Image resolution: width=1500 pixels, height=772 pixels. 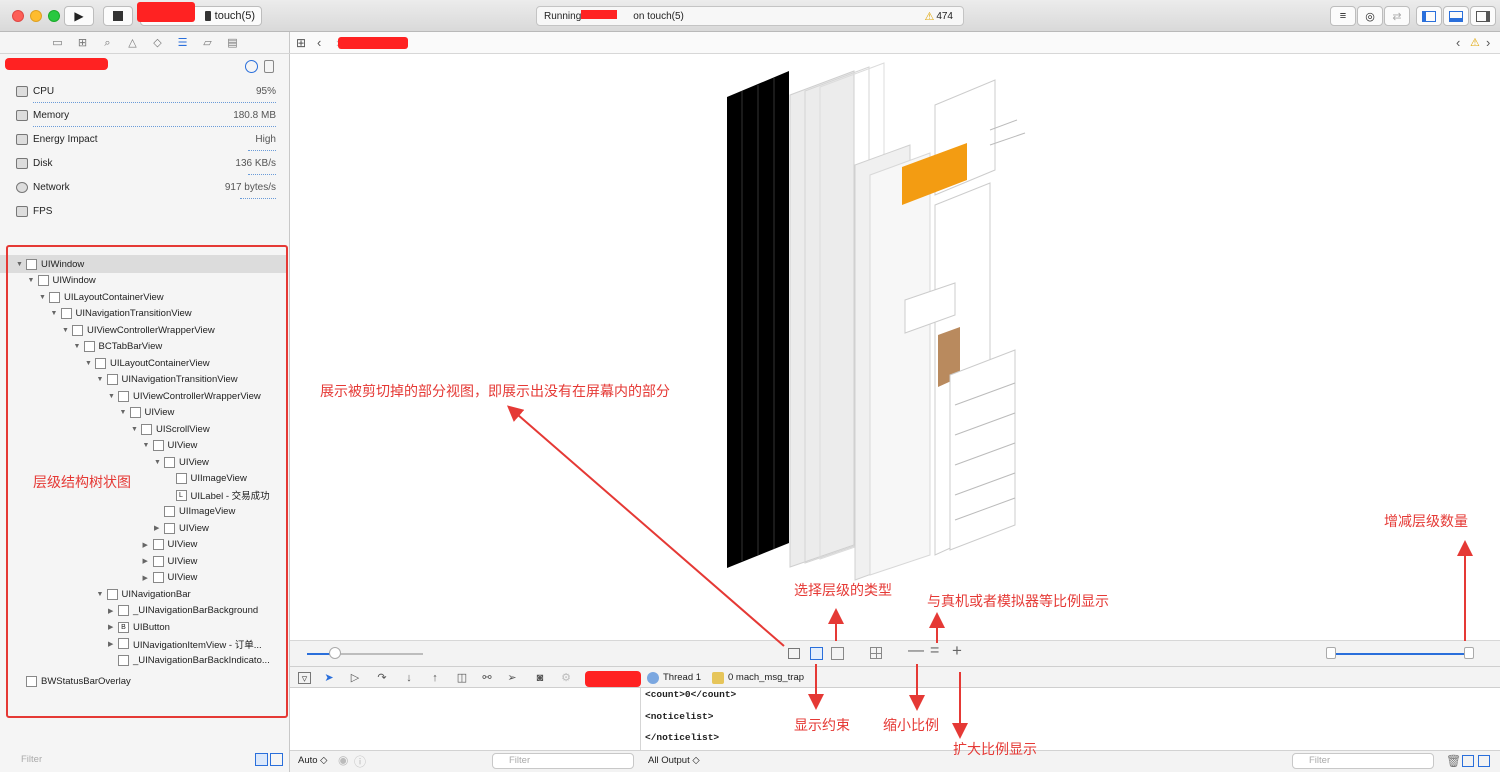 What do you see at coordinates (911, 725) in the screenshot?
I see `annotation-zoom-out: 缩小比例` at bounding box center [911, 725].